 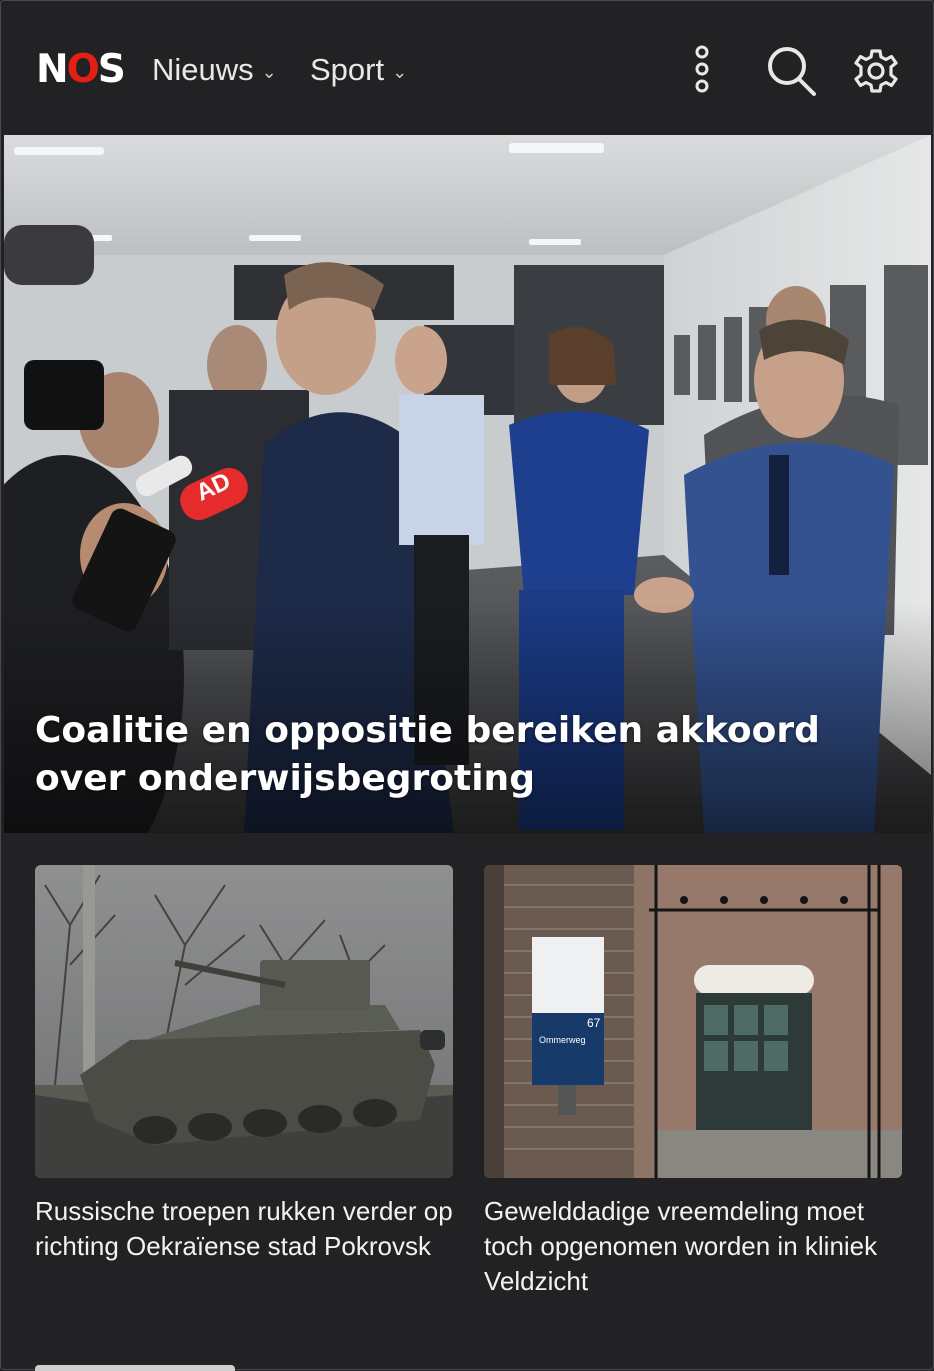 I want to click on clinic-photo: 67 Ommerweg, so click(x=693, y=1021).